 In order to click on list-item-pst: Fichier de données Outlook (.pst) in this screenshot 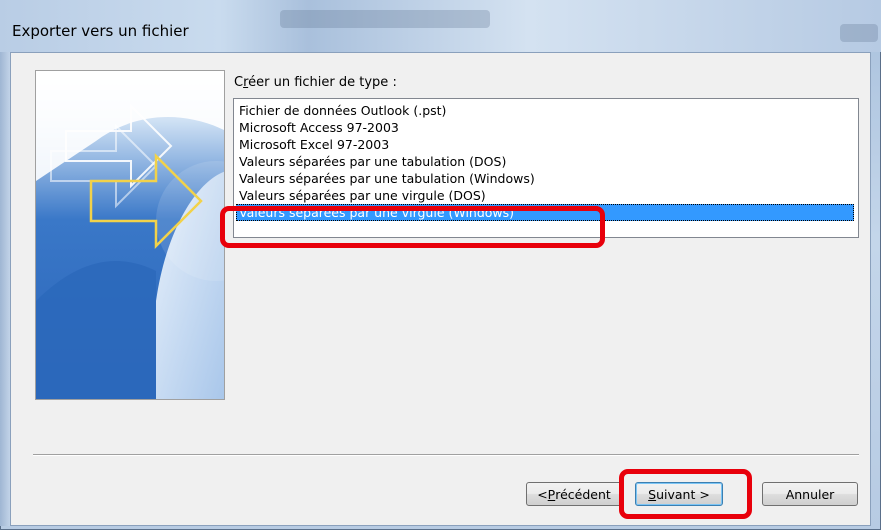, I will do `click(545, 110)`.